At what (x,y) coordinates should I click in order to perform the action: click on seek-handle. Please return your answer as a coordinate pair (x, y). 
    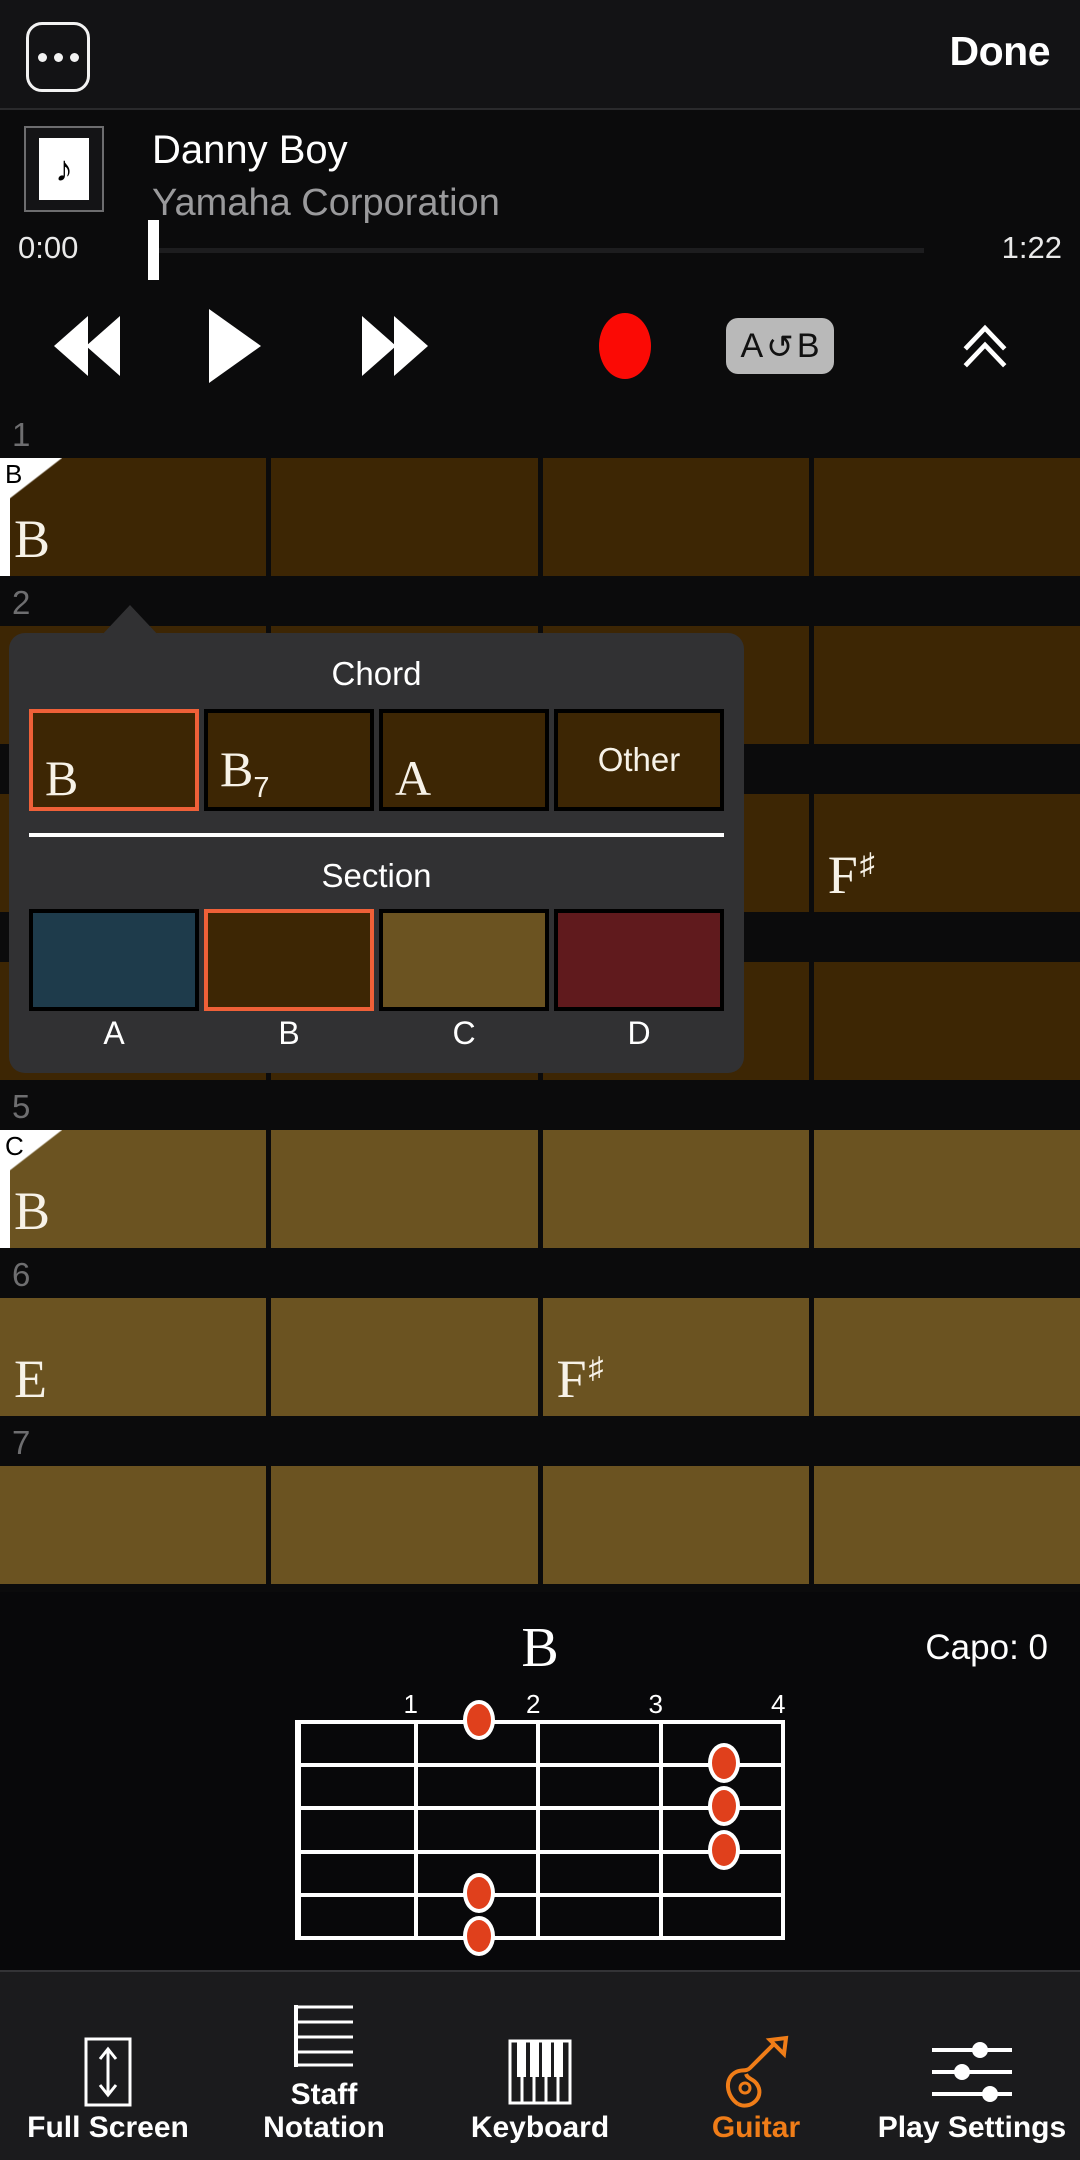
    Looking at the image, I should click on (153, 250).